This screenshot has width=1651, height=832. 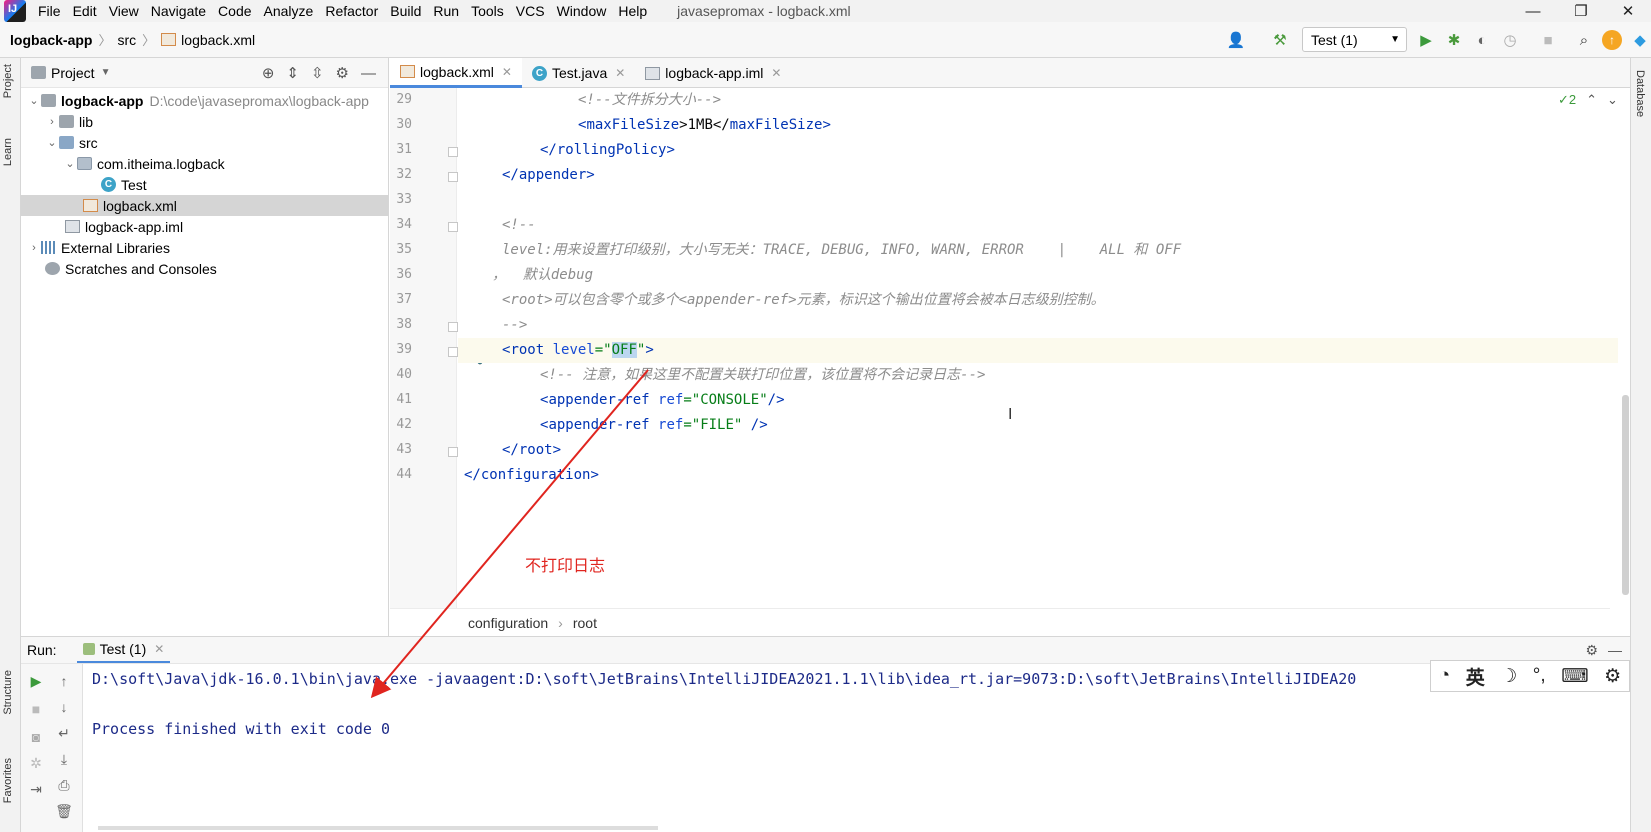 I want to click on annotation-arrow, so click(x=509, y=534).